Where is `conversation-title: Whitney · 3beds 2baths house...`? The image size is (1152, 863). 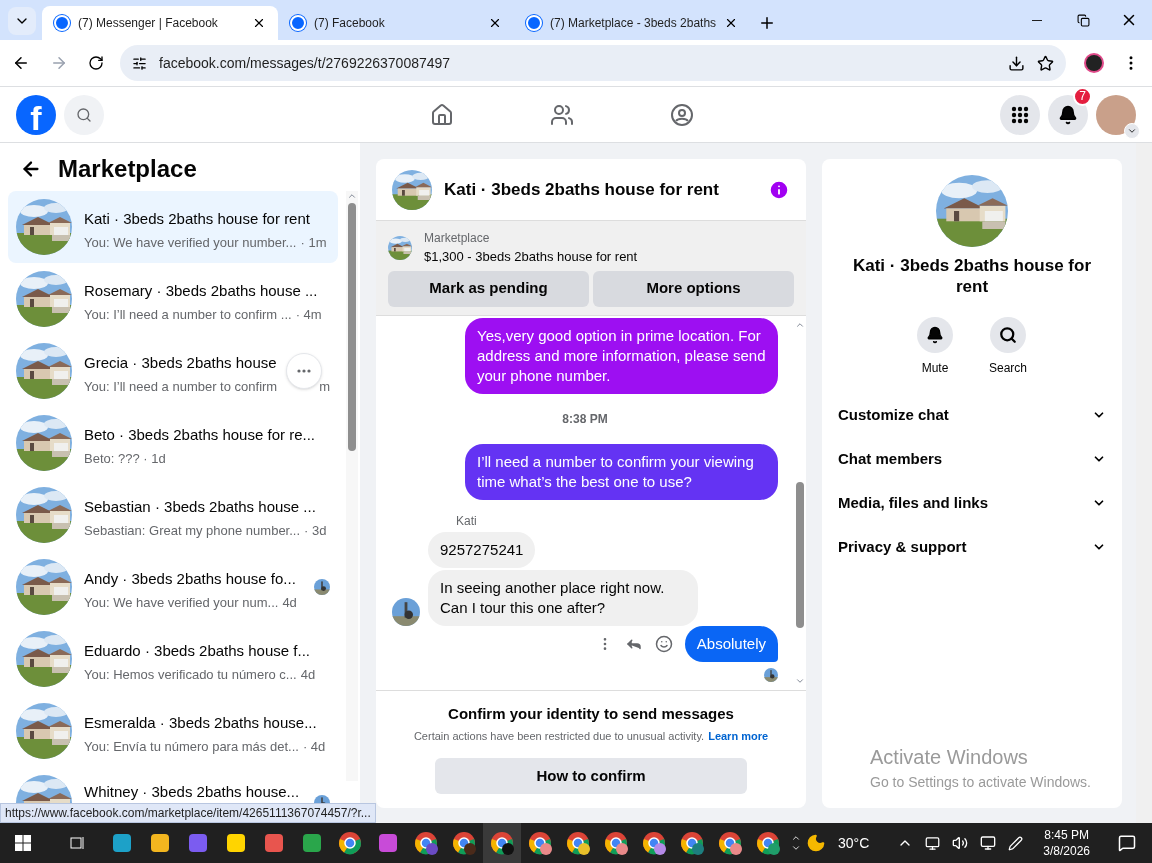 conversation-title: Whitney · 3beds 2baths house... is located at coordinates (192, 792).